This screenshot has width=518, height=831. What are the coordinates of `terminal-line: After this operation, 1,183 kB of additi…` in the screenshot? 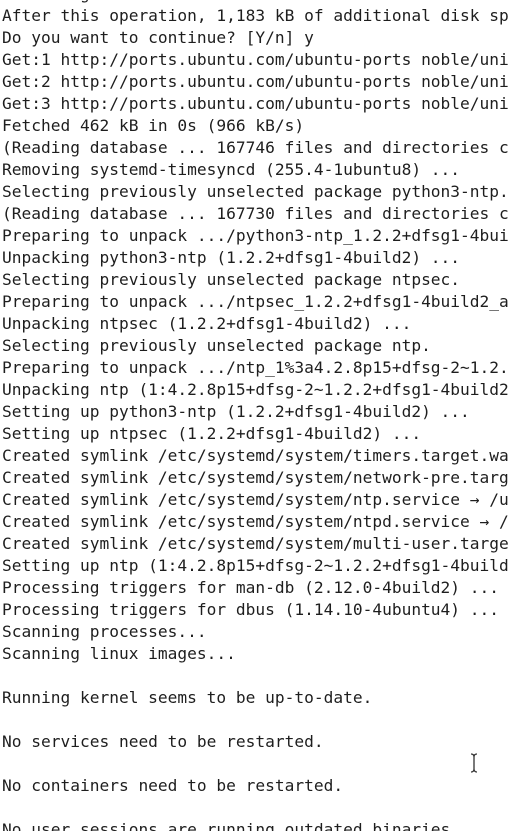 It's located at (255, 15).